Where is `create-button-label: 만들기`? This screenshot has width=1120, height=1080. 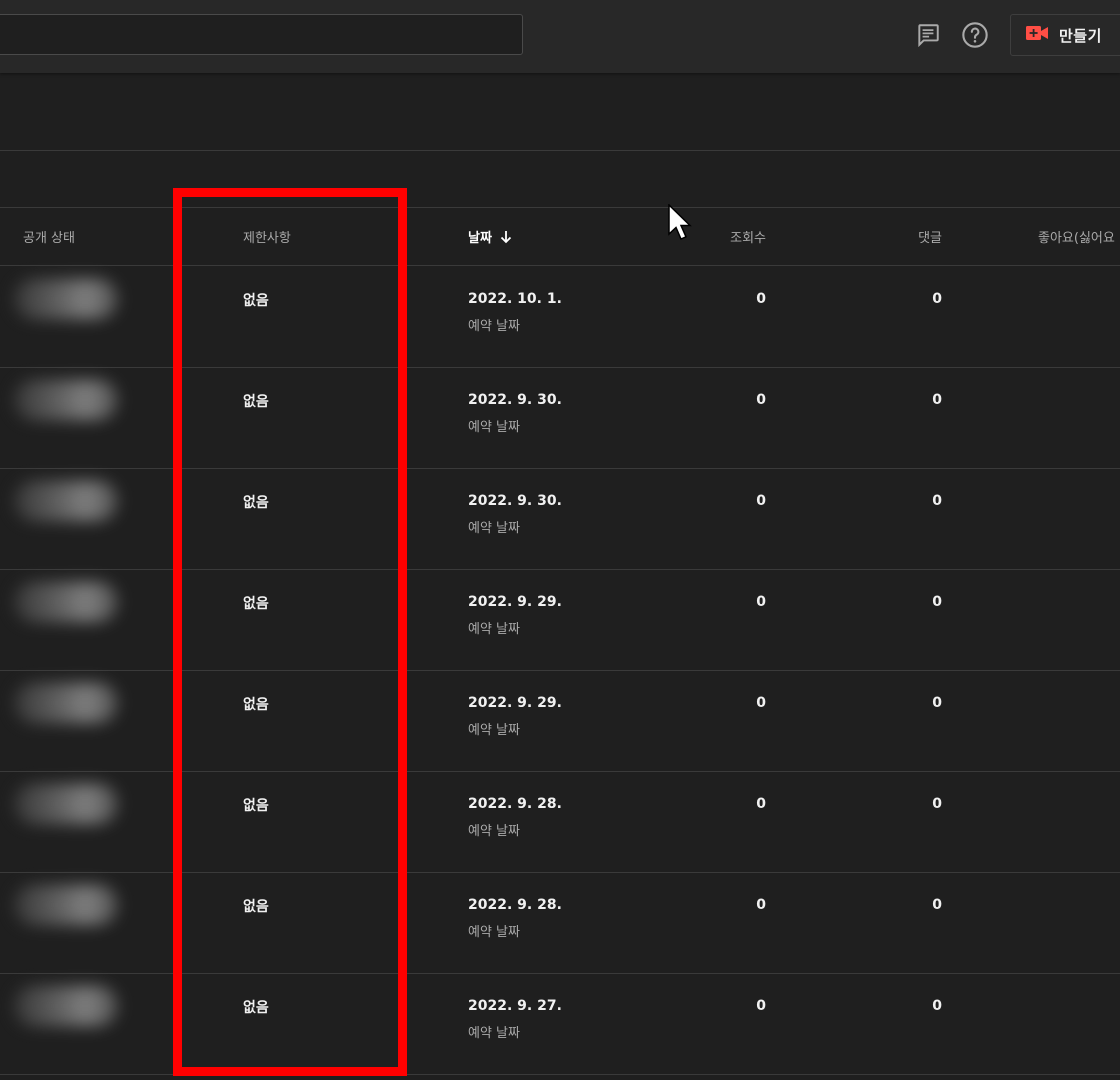 create-button-label: 만들기 is located at coordinates (1080, 35).